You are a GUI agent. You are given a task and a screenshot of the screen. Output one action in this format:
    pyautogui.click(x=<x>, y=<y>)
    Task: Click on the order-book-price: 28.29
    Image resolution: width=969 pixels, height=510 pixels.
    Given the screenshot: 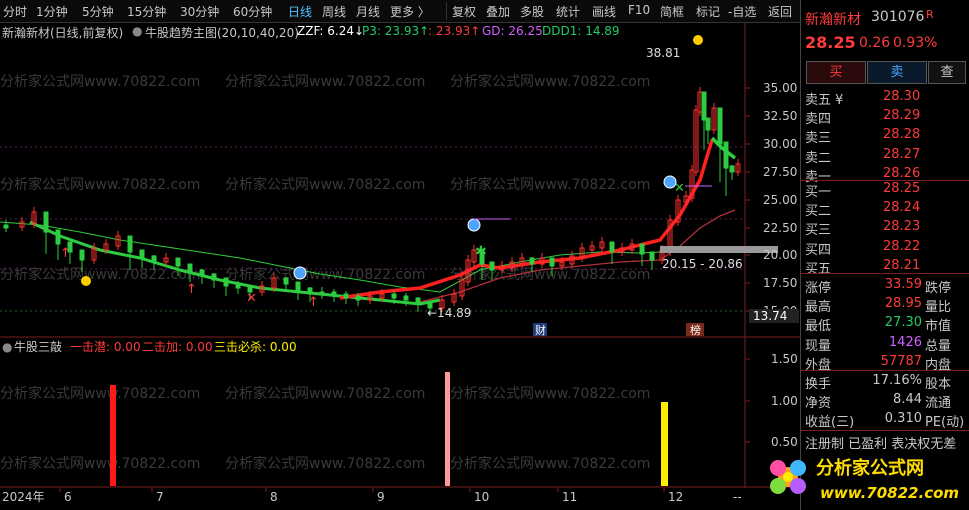 What is the action you would take?
    pyautogui.click(x=902, y=116)
    